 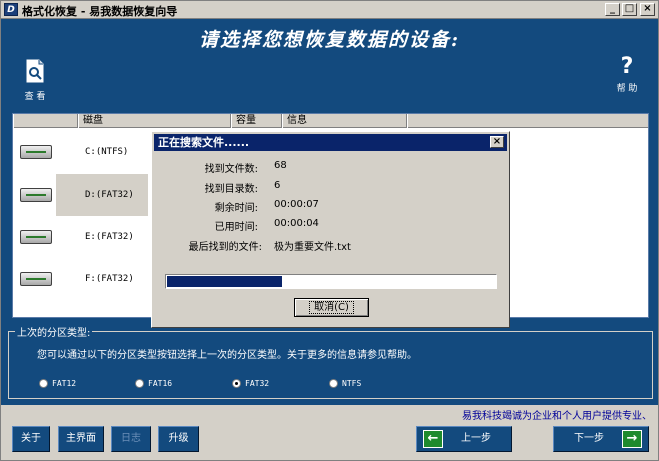 What do you see at coordinates (35, 97) in the screenshot?
I see `view-tool-label: 查 看` at bounding box center [35, 97].